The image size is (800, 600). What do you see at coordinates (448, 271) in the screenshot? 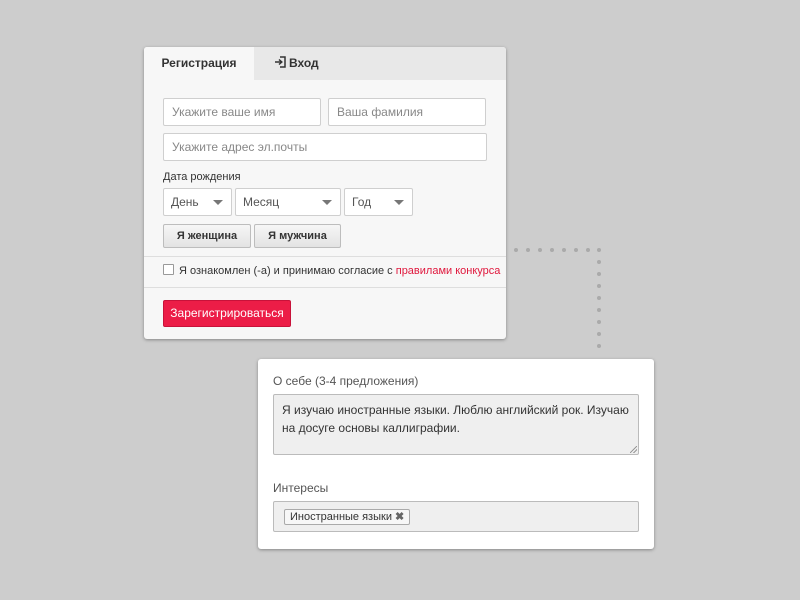
I see `contest-rules-link: правилами конкурса` at bounding box center [448, 271].